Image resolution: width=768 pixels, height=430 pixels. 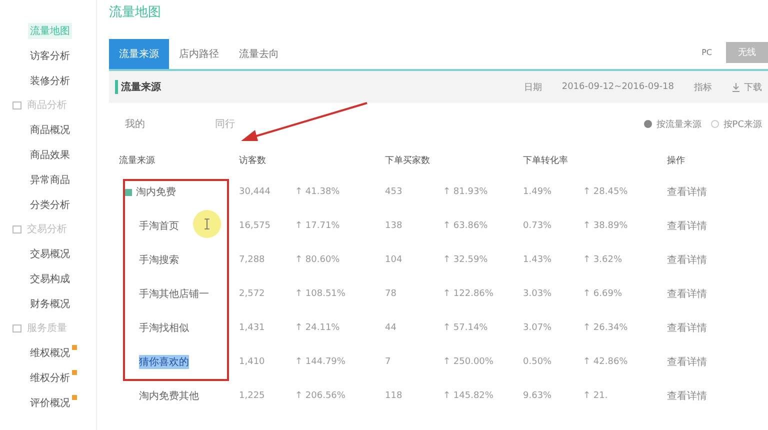 I want to click on table-cell-text: ↑ 3.62%, so click(x=603, y=260).